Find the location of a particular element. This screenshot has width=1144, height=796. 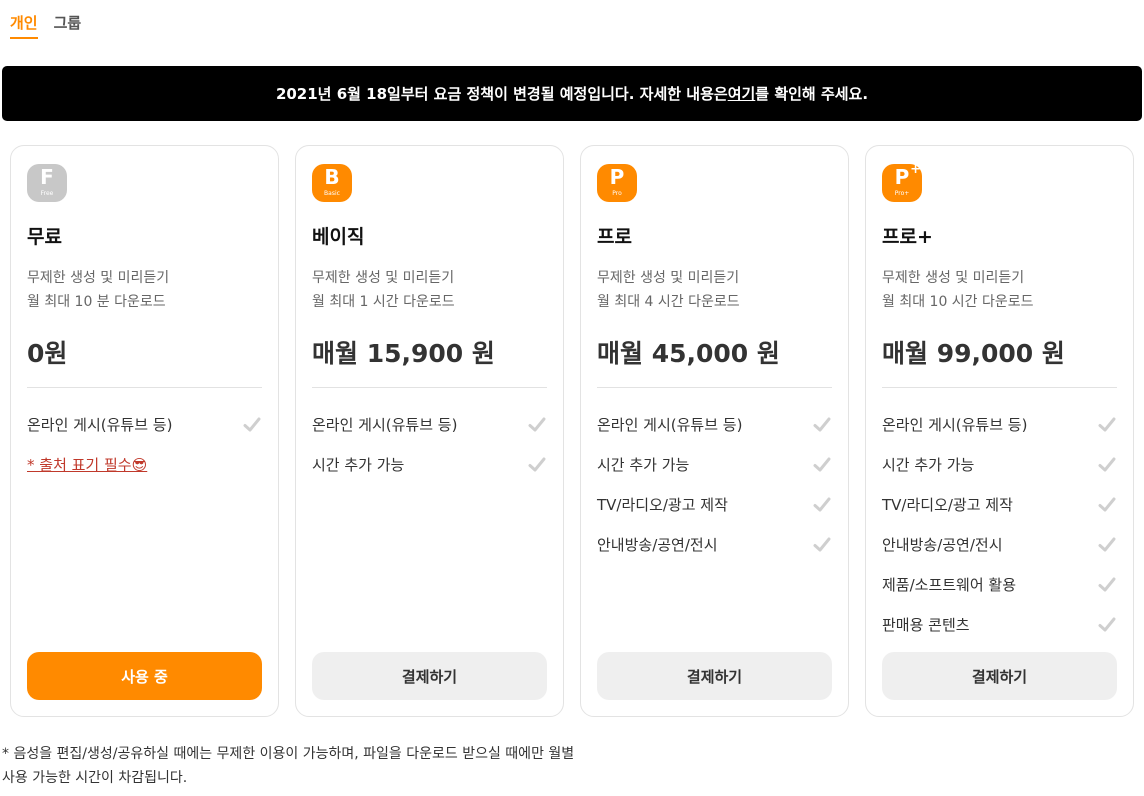

purchase-pro-button: 결제하기 is located at coordinates (714, 676).